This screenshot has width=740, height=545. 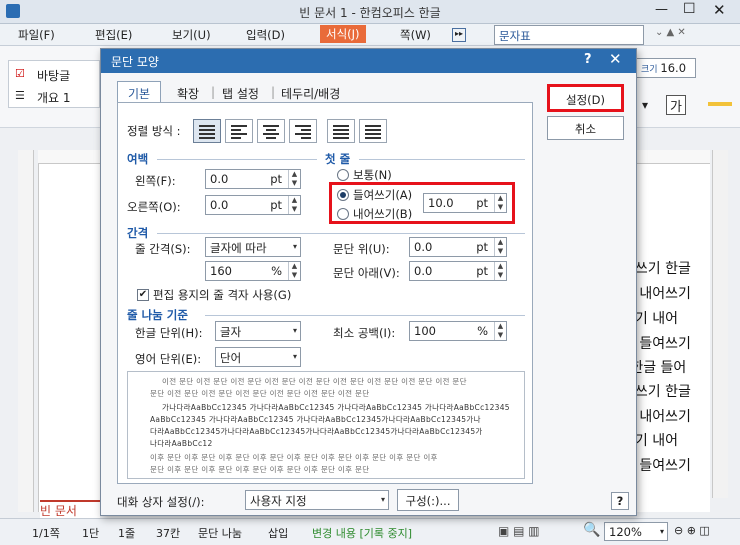 I want to click on tab-extended: 확장, so click(x=188, y=93).